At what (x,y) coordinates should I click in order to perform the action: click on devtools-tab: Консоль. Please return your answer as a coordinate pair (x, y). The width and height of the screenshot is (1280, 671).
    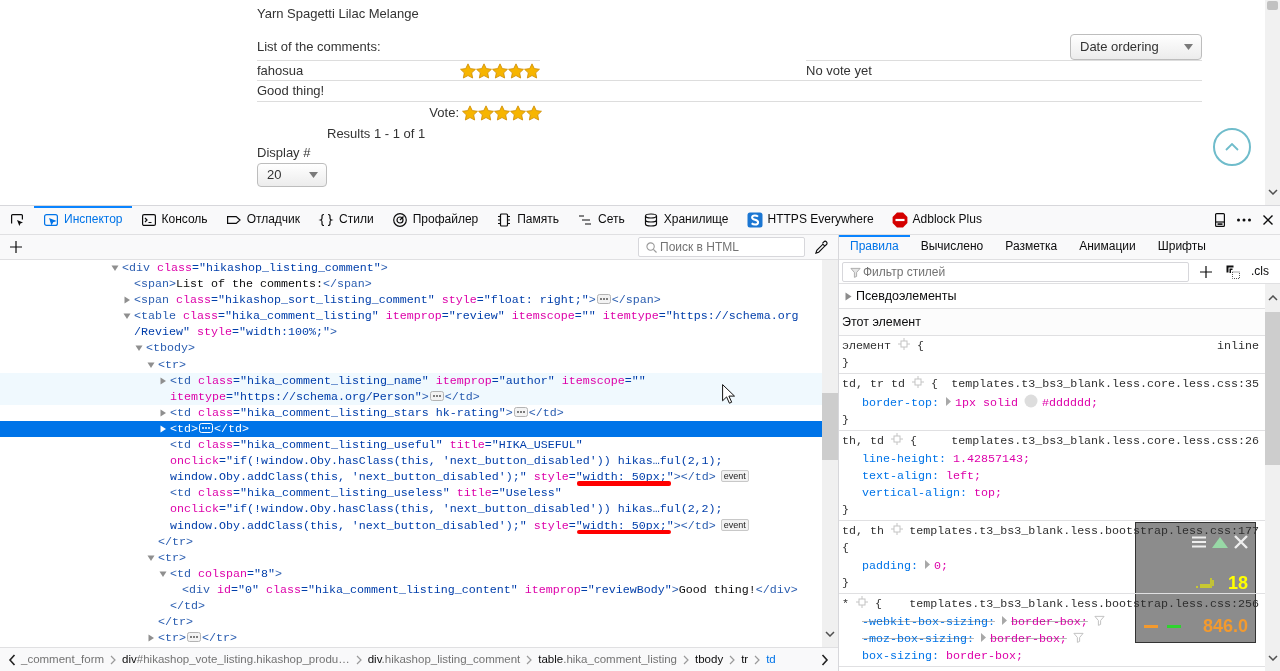
    Looking at the image, I should click on (174, 220).